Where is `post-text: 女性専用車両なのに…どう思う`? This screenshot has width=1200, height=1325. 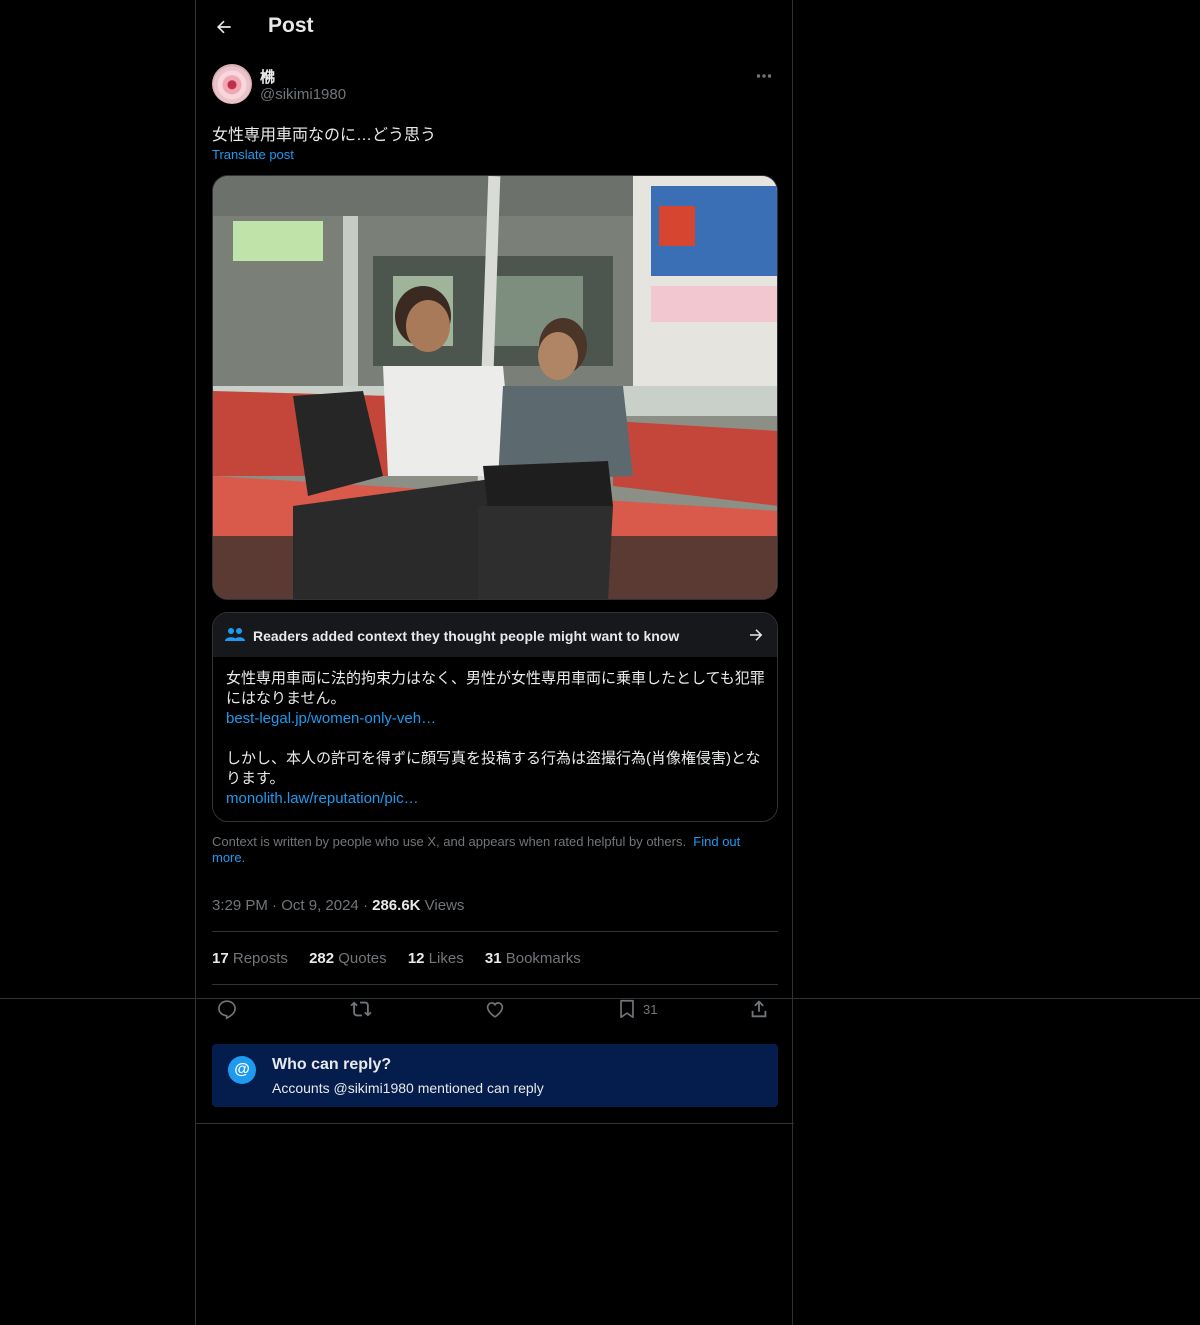 post-text: 女性専用車両なのに…どう思う is located at coordinates (324, 135).